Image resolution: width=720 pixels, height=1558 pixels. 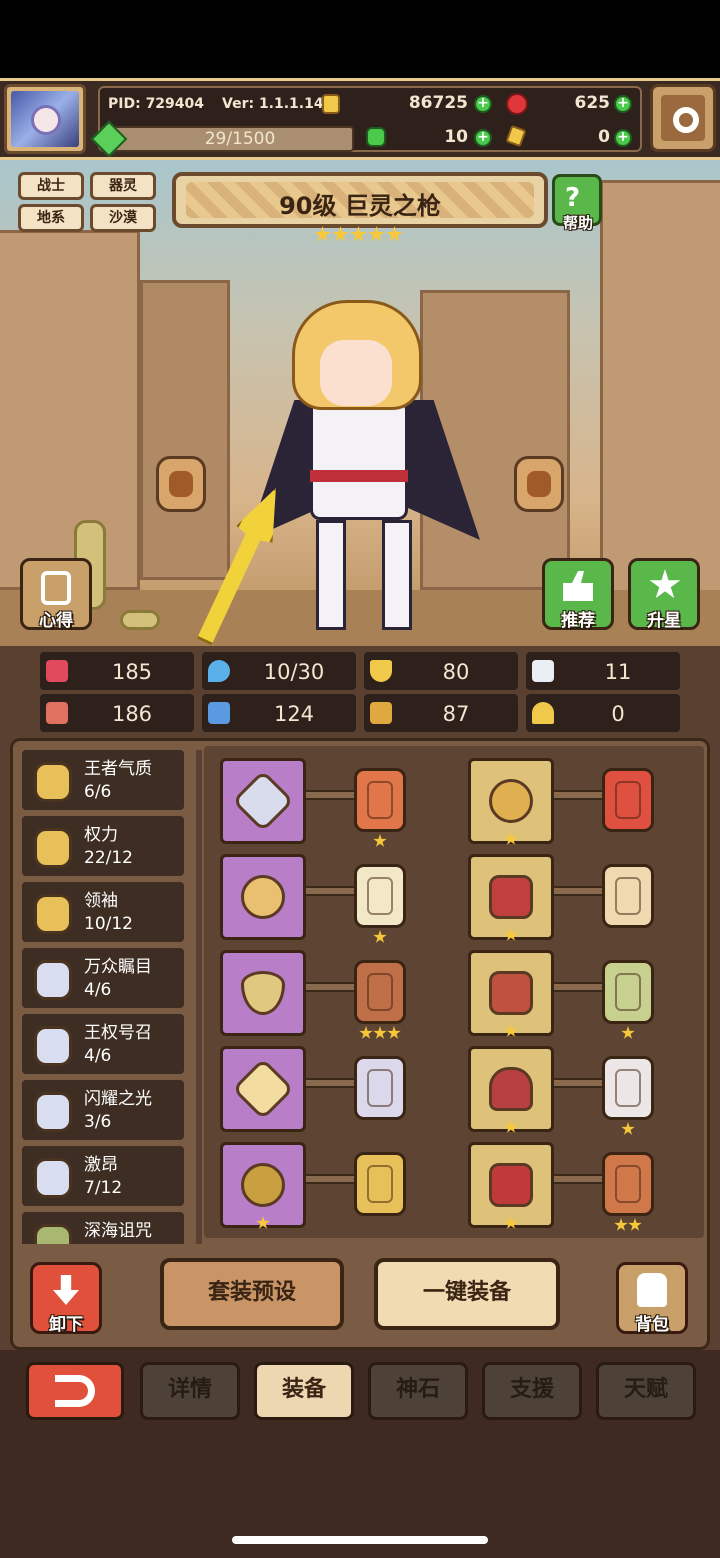 I want to click on notes-button: 心得, so click(x=56, y=594).